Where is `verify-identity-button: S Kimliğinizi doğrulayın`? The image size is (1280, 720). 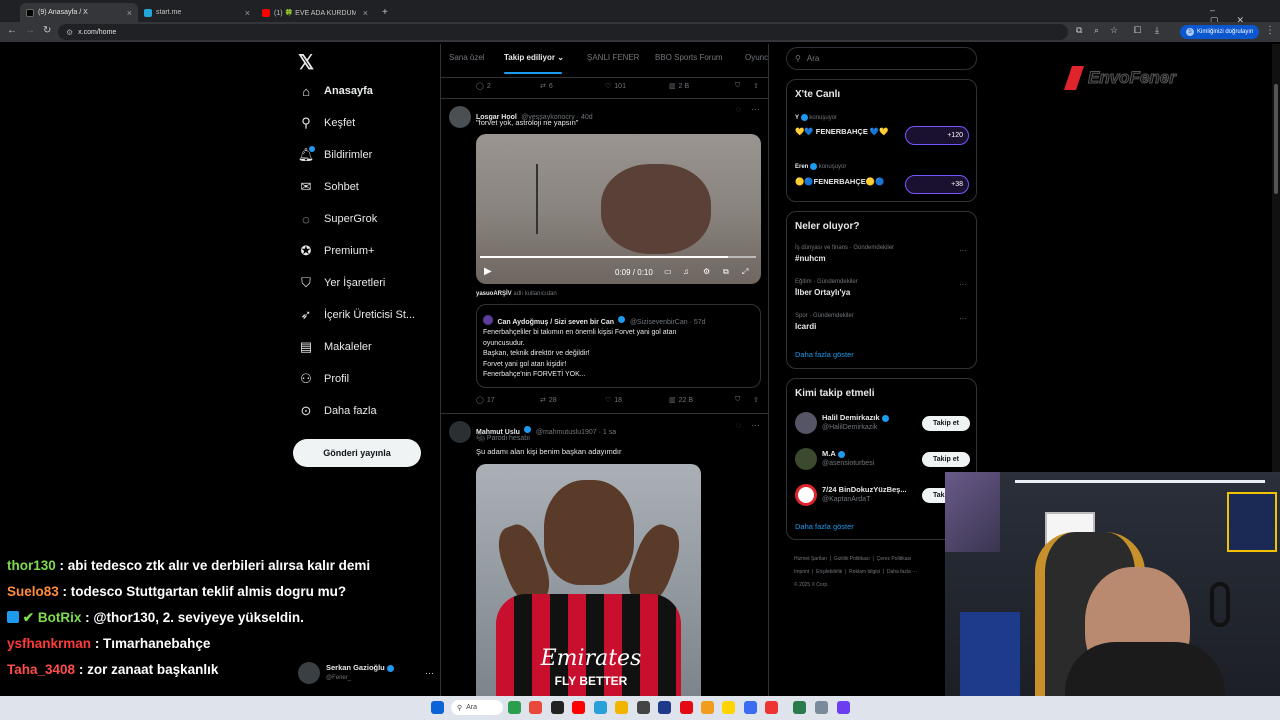
verify-identity-button: S Kimliğinizi doğrulayın is located at coordinates (1220, 32).